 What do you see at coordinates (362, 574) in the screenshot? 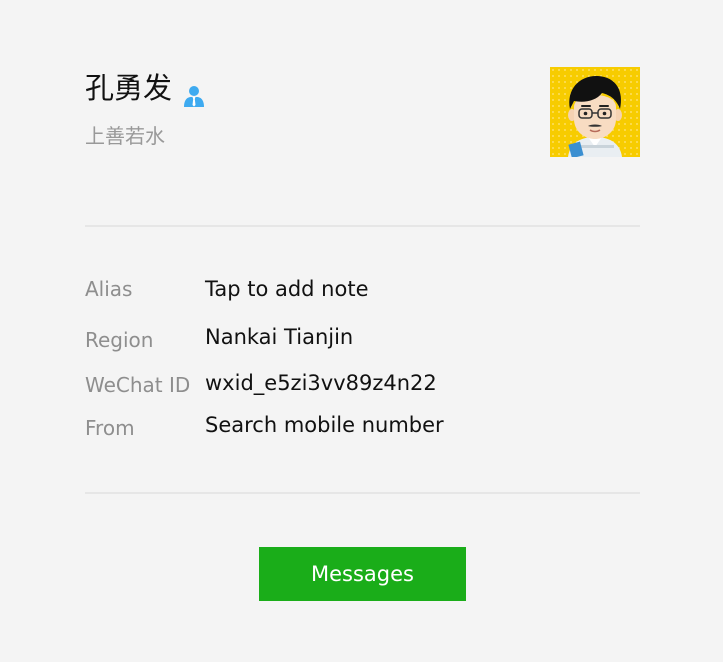
I see `messages-button: Messages` at bounding box center [362, 574].